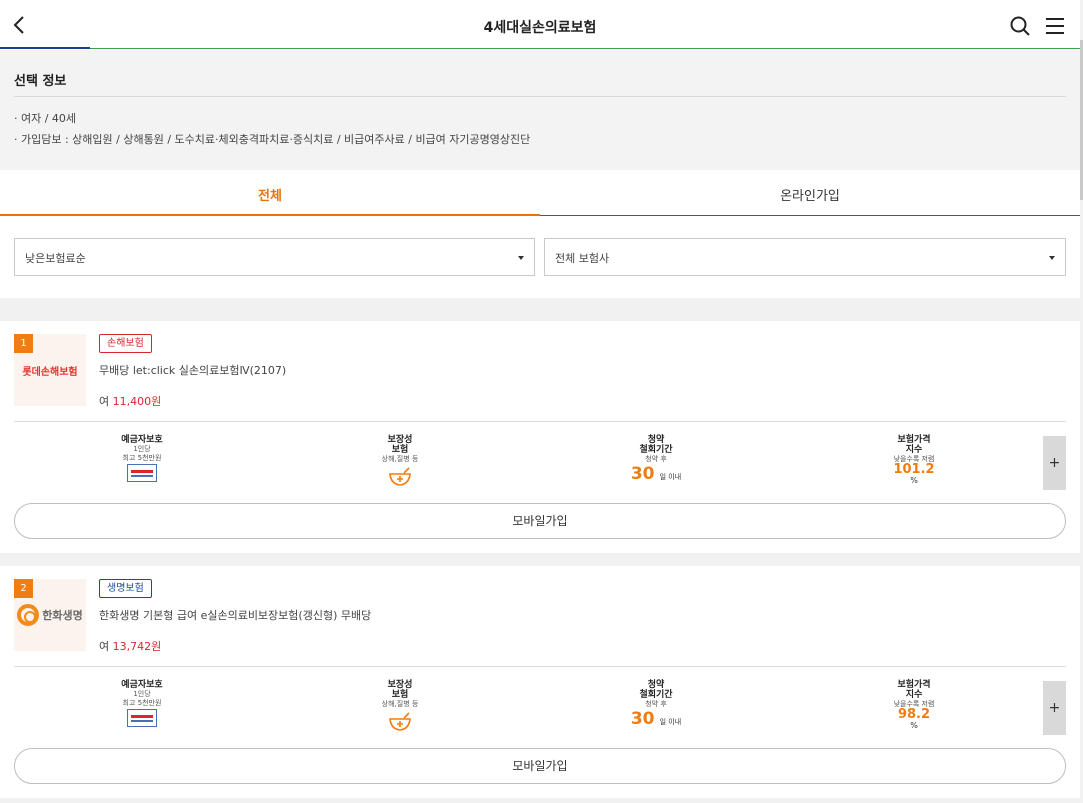 The width and height of the screenshot is (1083, 803). What do you see at coordinates (45, 48) in the screenshot?
I see `header-progress-bar` at bounding box center [45, 48].